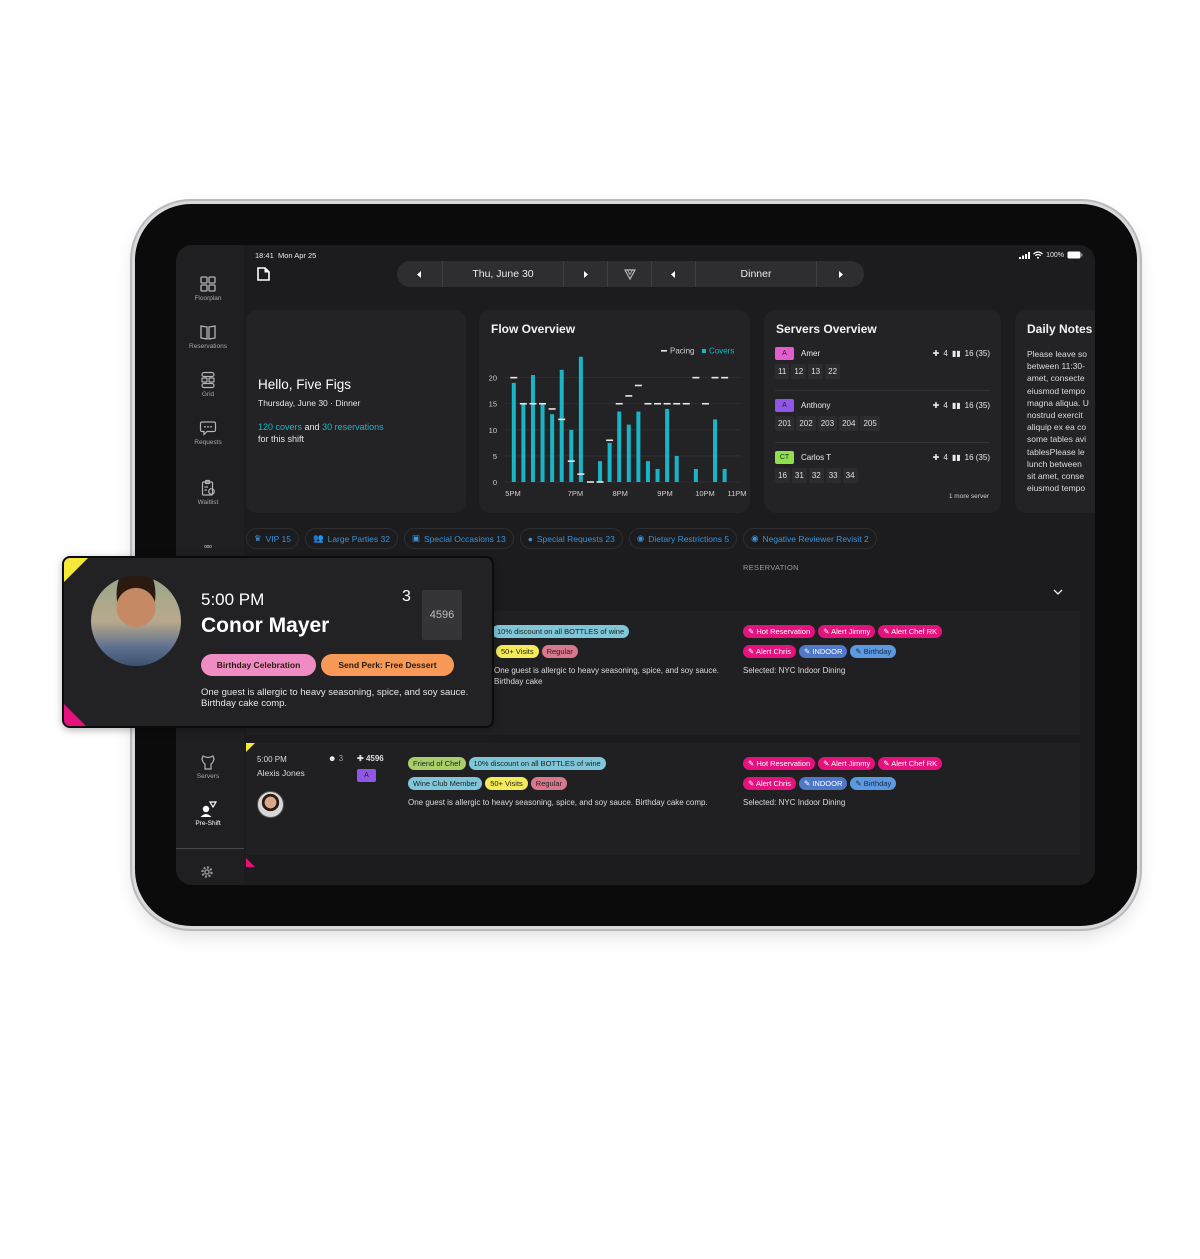 This screenshot has width=1200, height=1259. What do you see at coordinates (956, 353) in the screenshot?
I see `book-icon: ▮▮` at bounding box center [956, 353].